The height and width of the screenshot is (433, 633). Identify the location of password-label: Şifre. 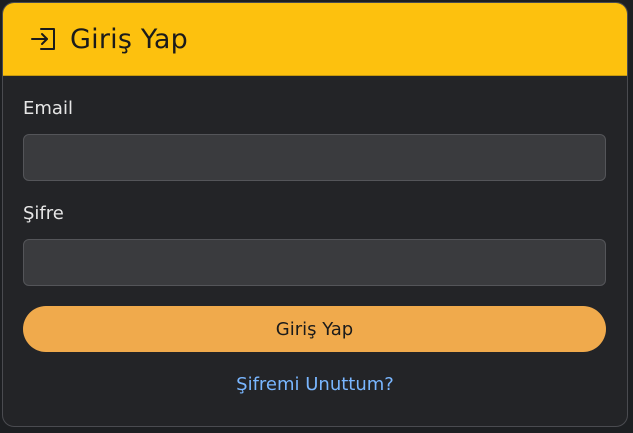
(43, 213).